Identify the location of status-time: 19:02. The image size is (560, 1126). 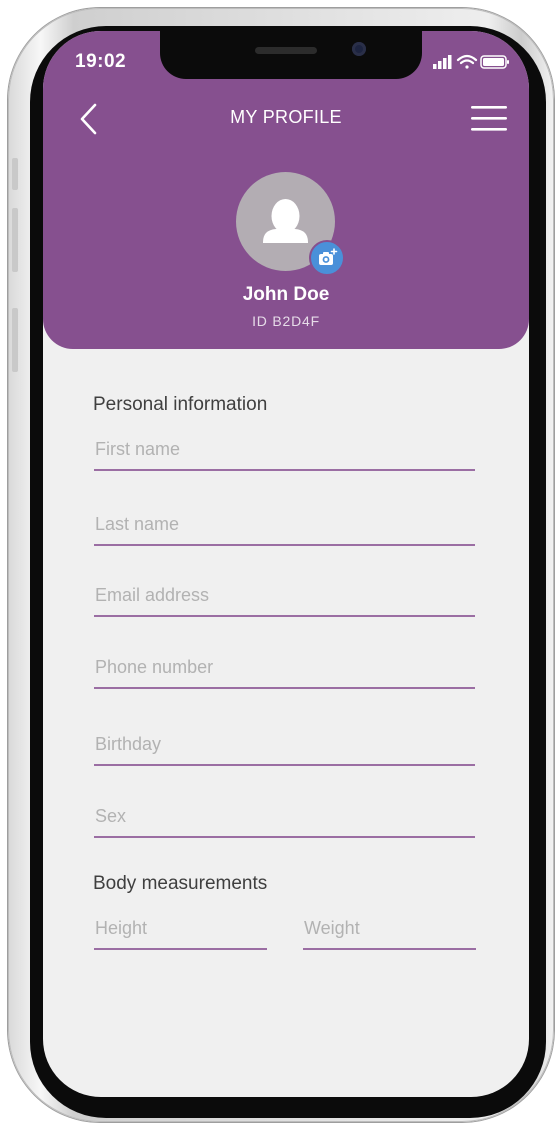
(101, 61).